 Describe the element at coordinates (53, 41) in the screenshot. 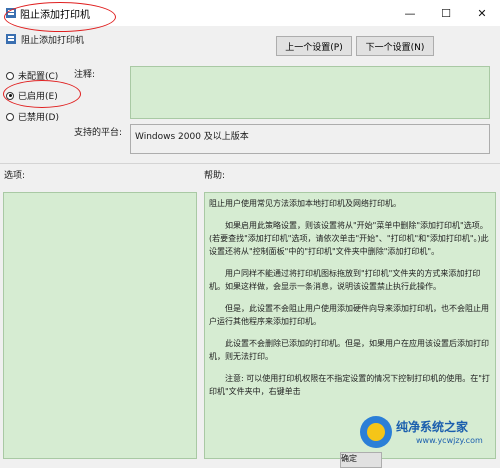

I see `policy-name: 阻止添加打印机` at that location.